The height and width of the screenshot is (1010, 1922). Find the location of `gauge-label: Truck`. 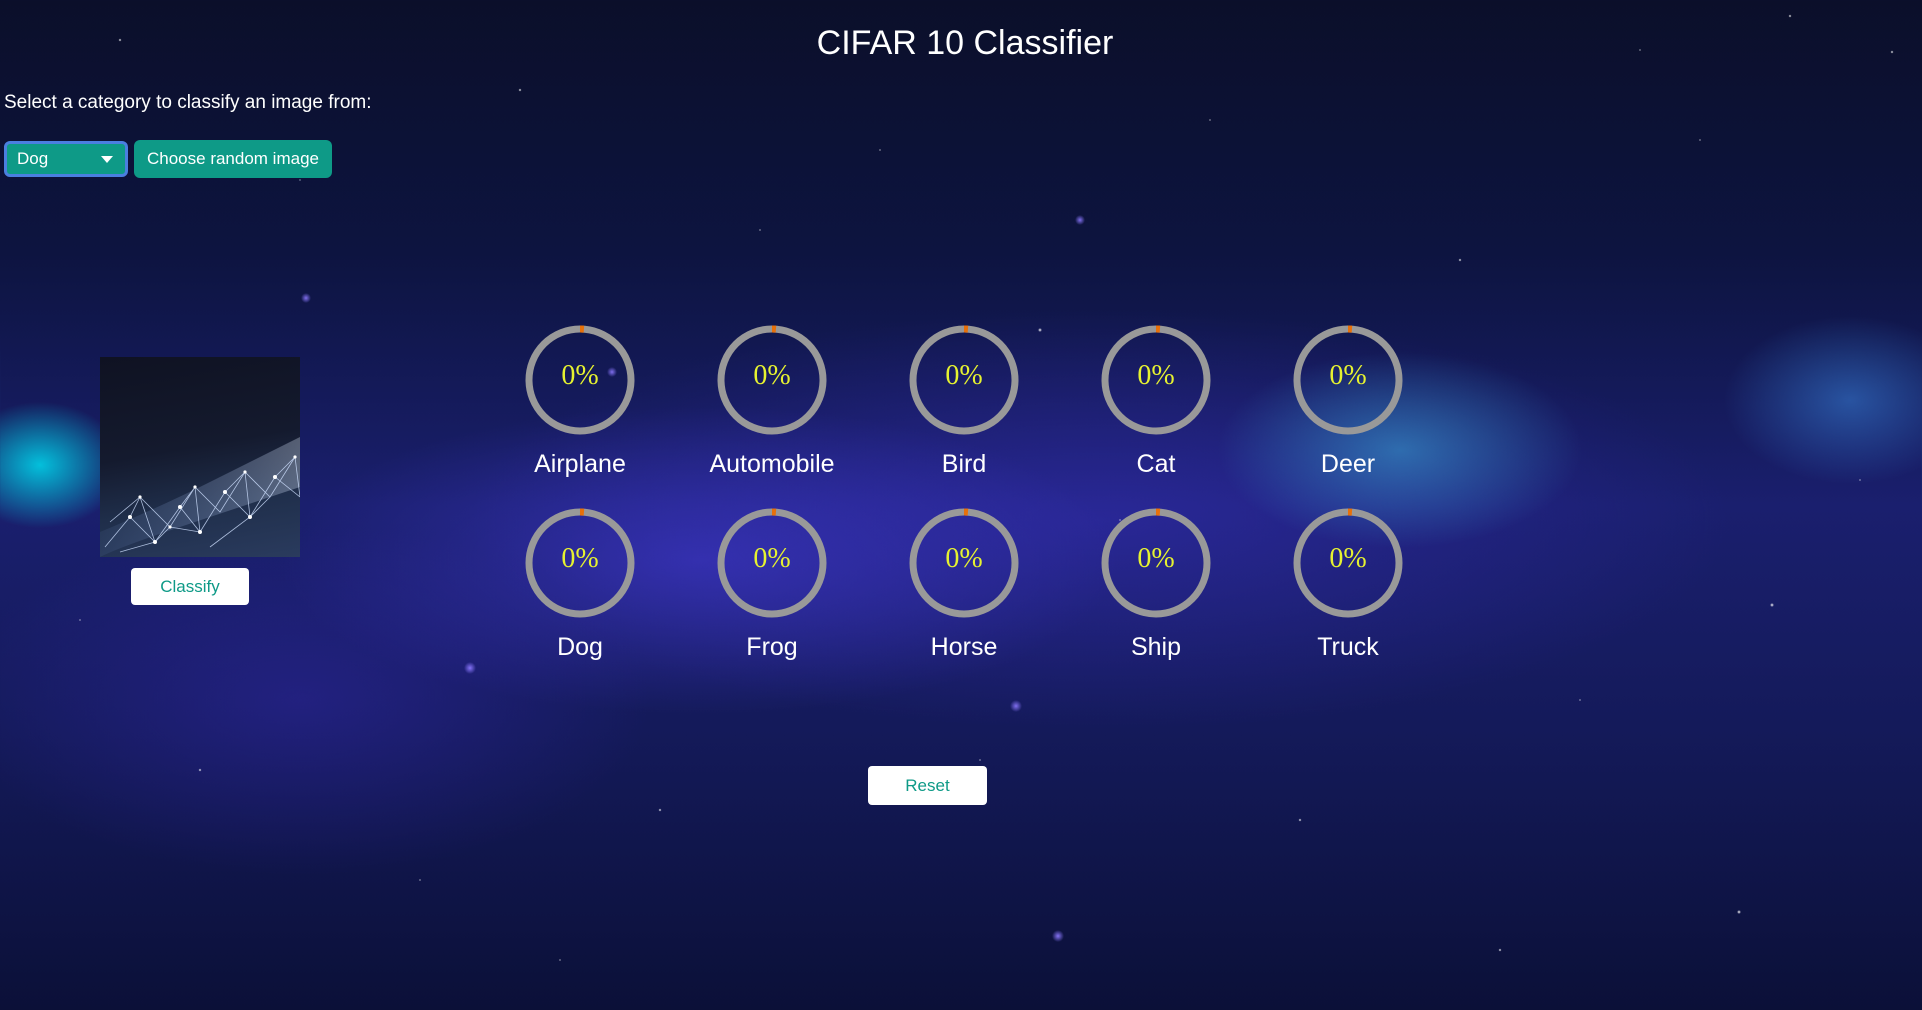

gauge-label: Truck is located at coordinates (1348, 647).